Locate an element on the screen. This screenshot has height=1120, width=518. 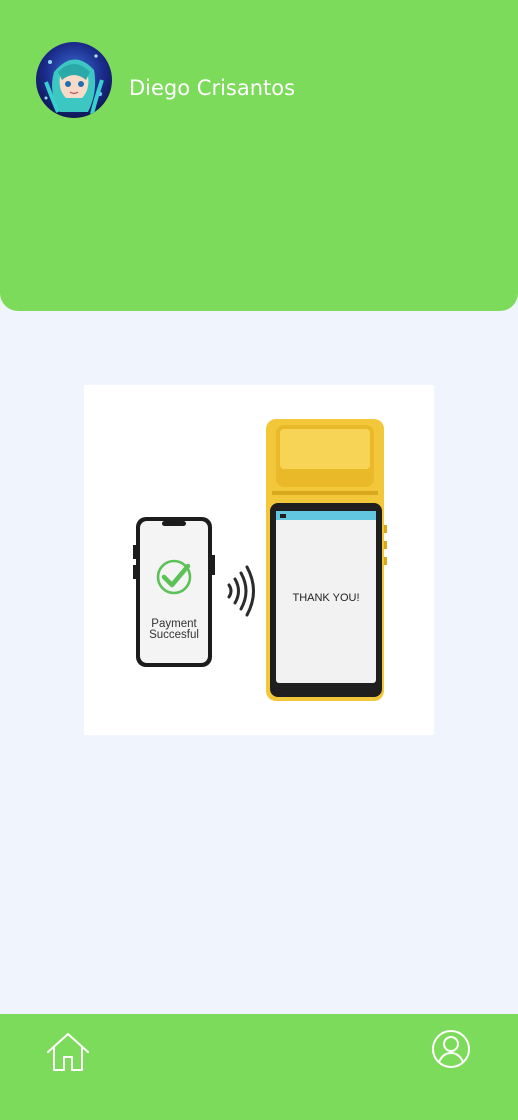
user-name: Diego Crisantos is located at coordinates (212, 88).